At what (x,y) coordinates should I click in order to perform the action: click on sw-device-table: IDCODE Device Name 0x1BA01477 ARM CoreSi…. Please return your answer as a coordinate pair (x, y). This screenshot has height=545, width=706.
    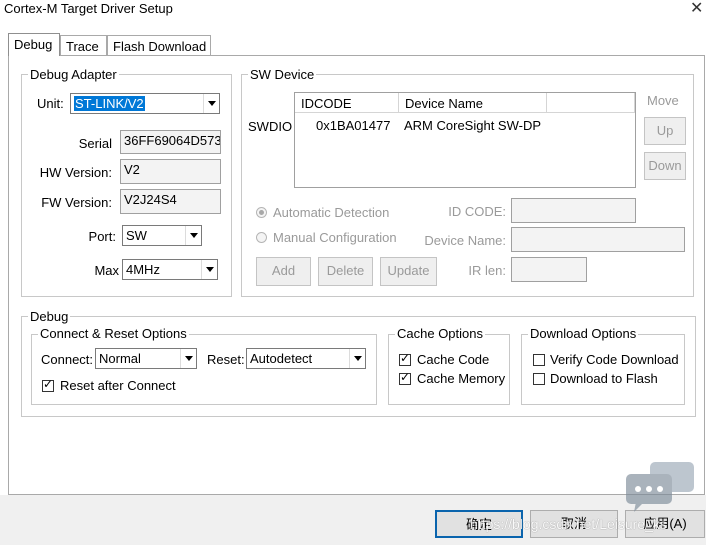
    Looking at the image, I should click on (465, 140).